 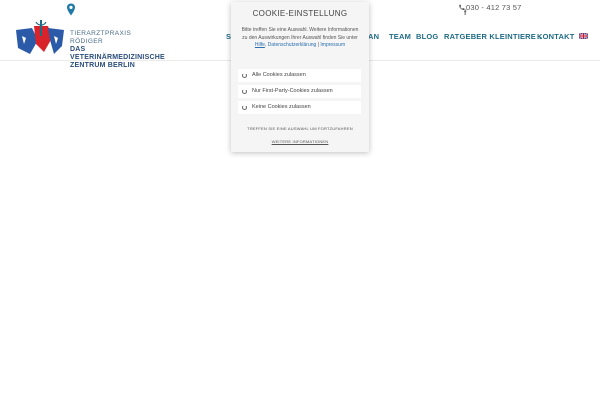 What do you see at coordinates (332, 45) in the screenshot?
I see `link-impressum: Impressum` at bounding box center [332, 45].